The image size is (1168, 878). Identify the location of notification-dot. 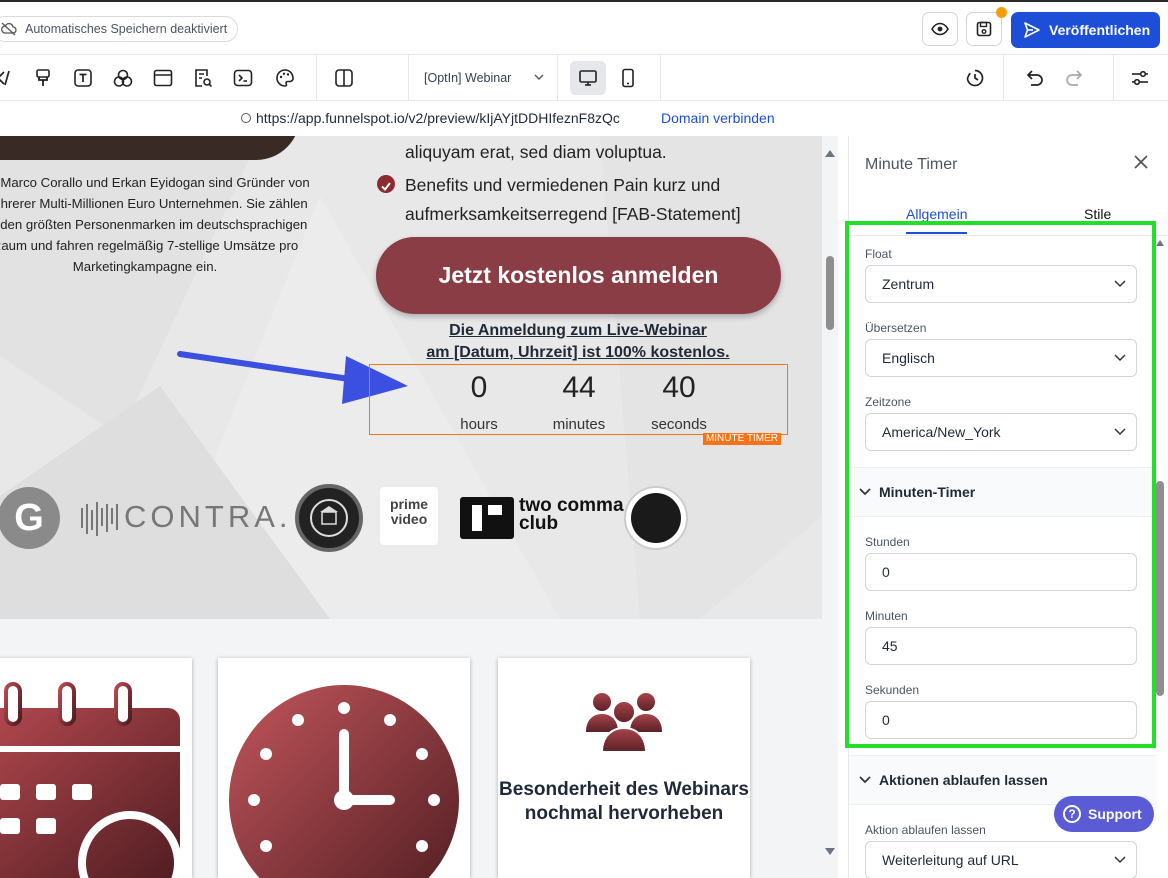
(1001, 12).